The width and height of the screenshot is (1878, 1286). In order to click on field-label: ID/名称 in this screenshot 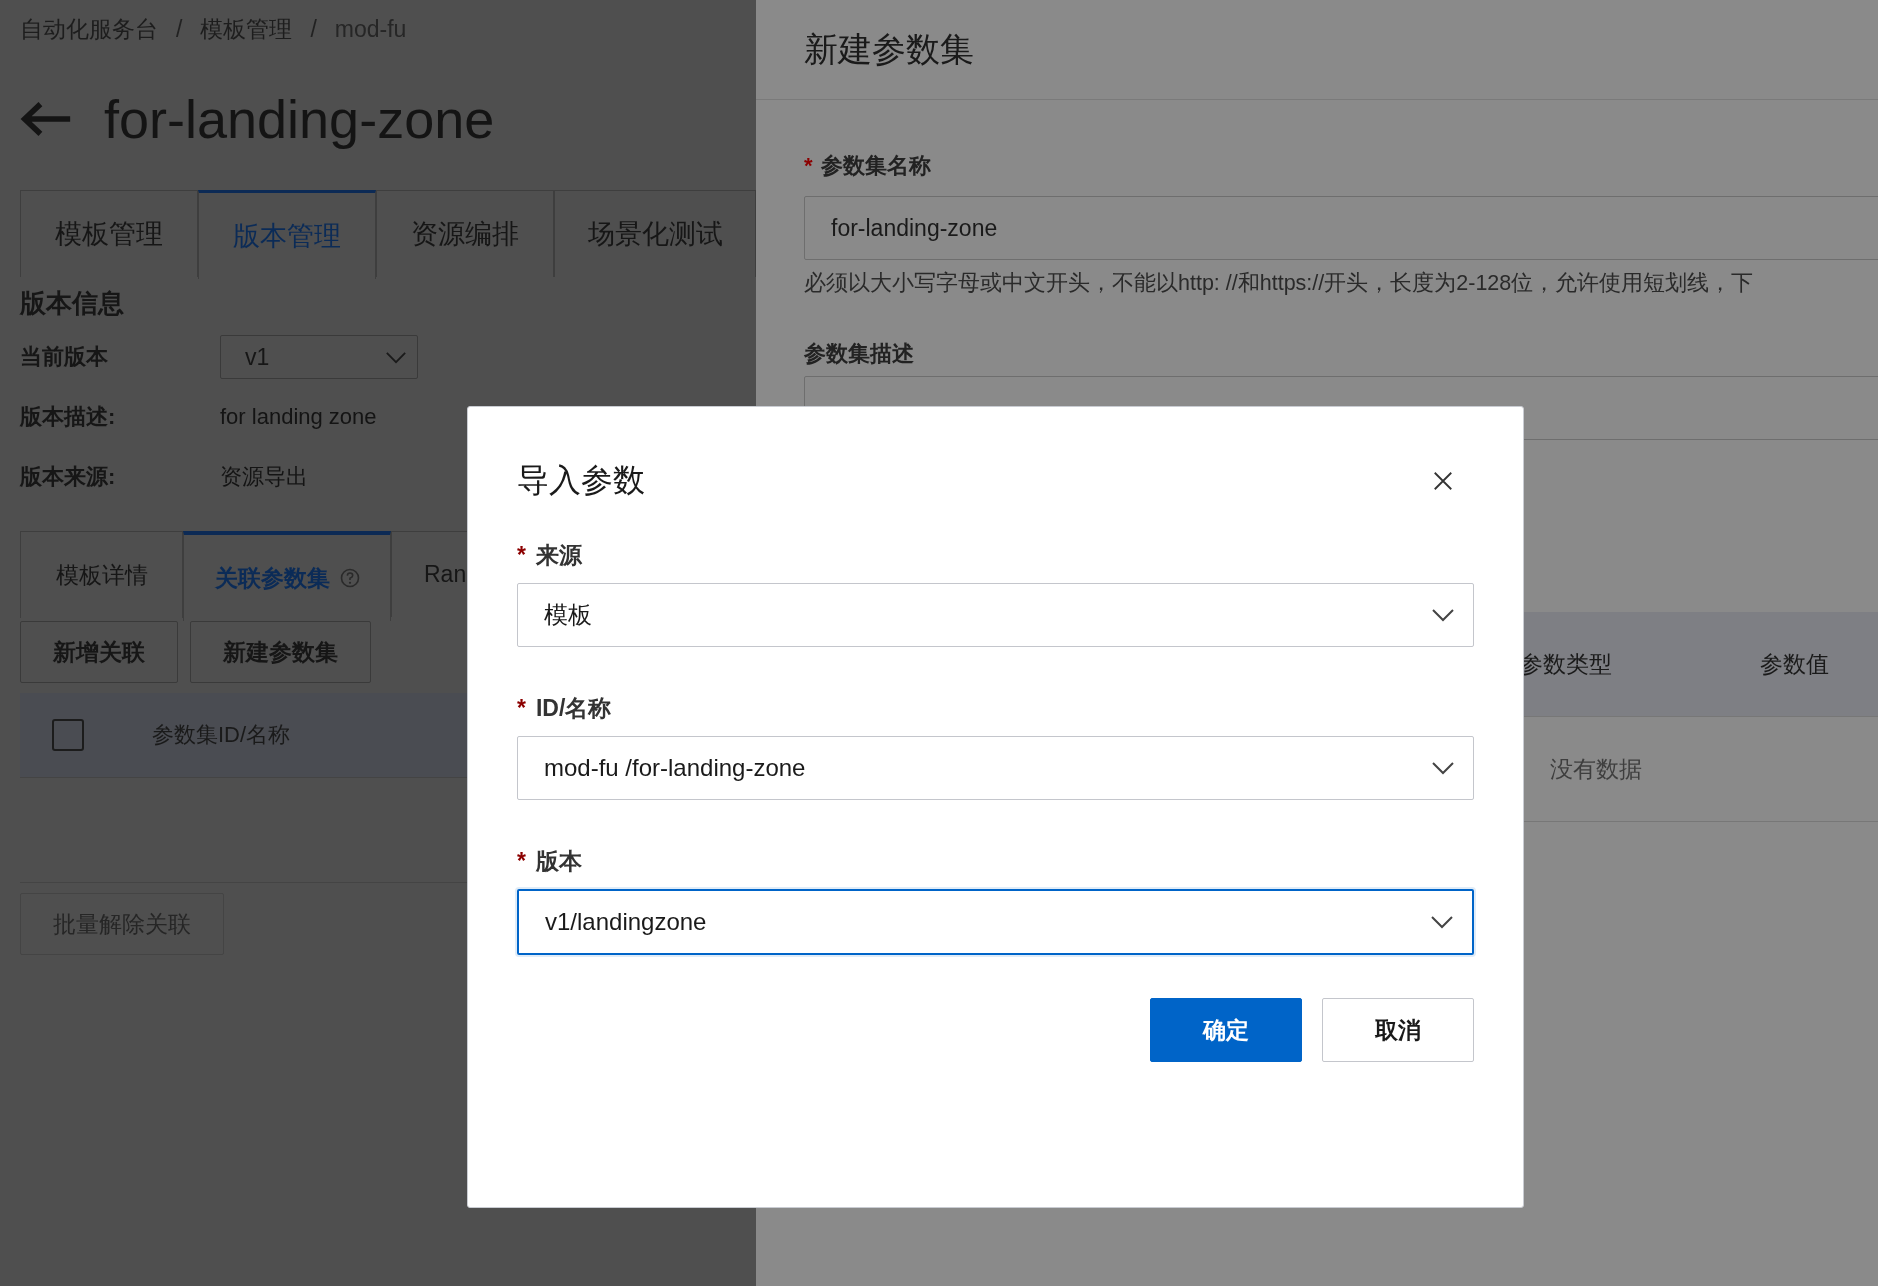, I will do `click(573, 708)`.